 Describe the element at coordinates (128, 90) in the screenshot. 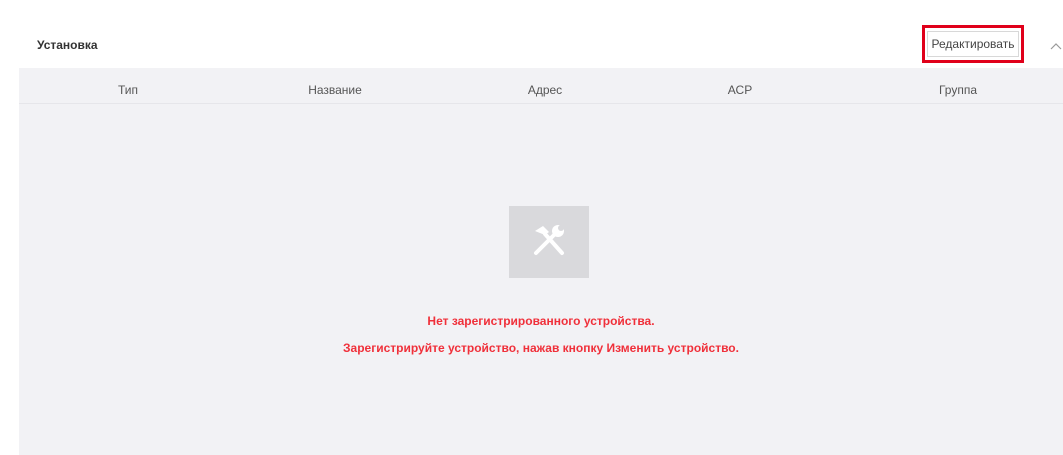

I see `column-header-type: Тип` at that location.